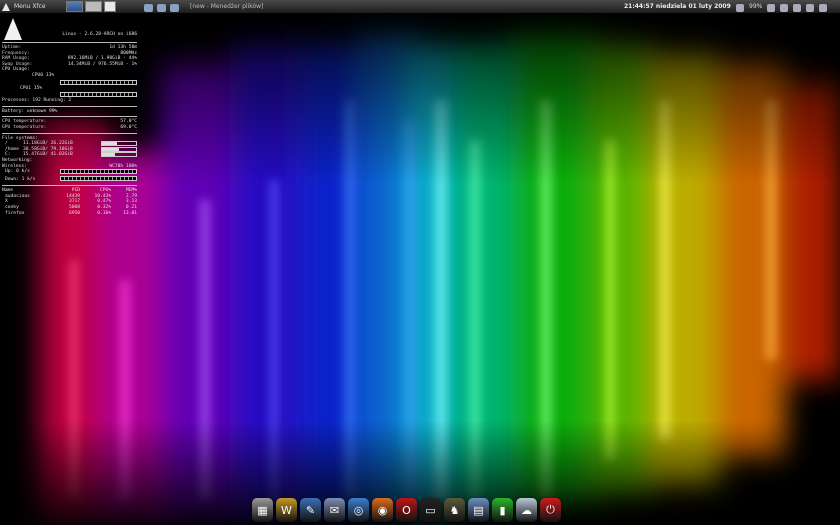  I want to click on cpu1-graph, so click(98, 95).